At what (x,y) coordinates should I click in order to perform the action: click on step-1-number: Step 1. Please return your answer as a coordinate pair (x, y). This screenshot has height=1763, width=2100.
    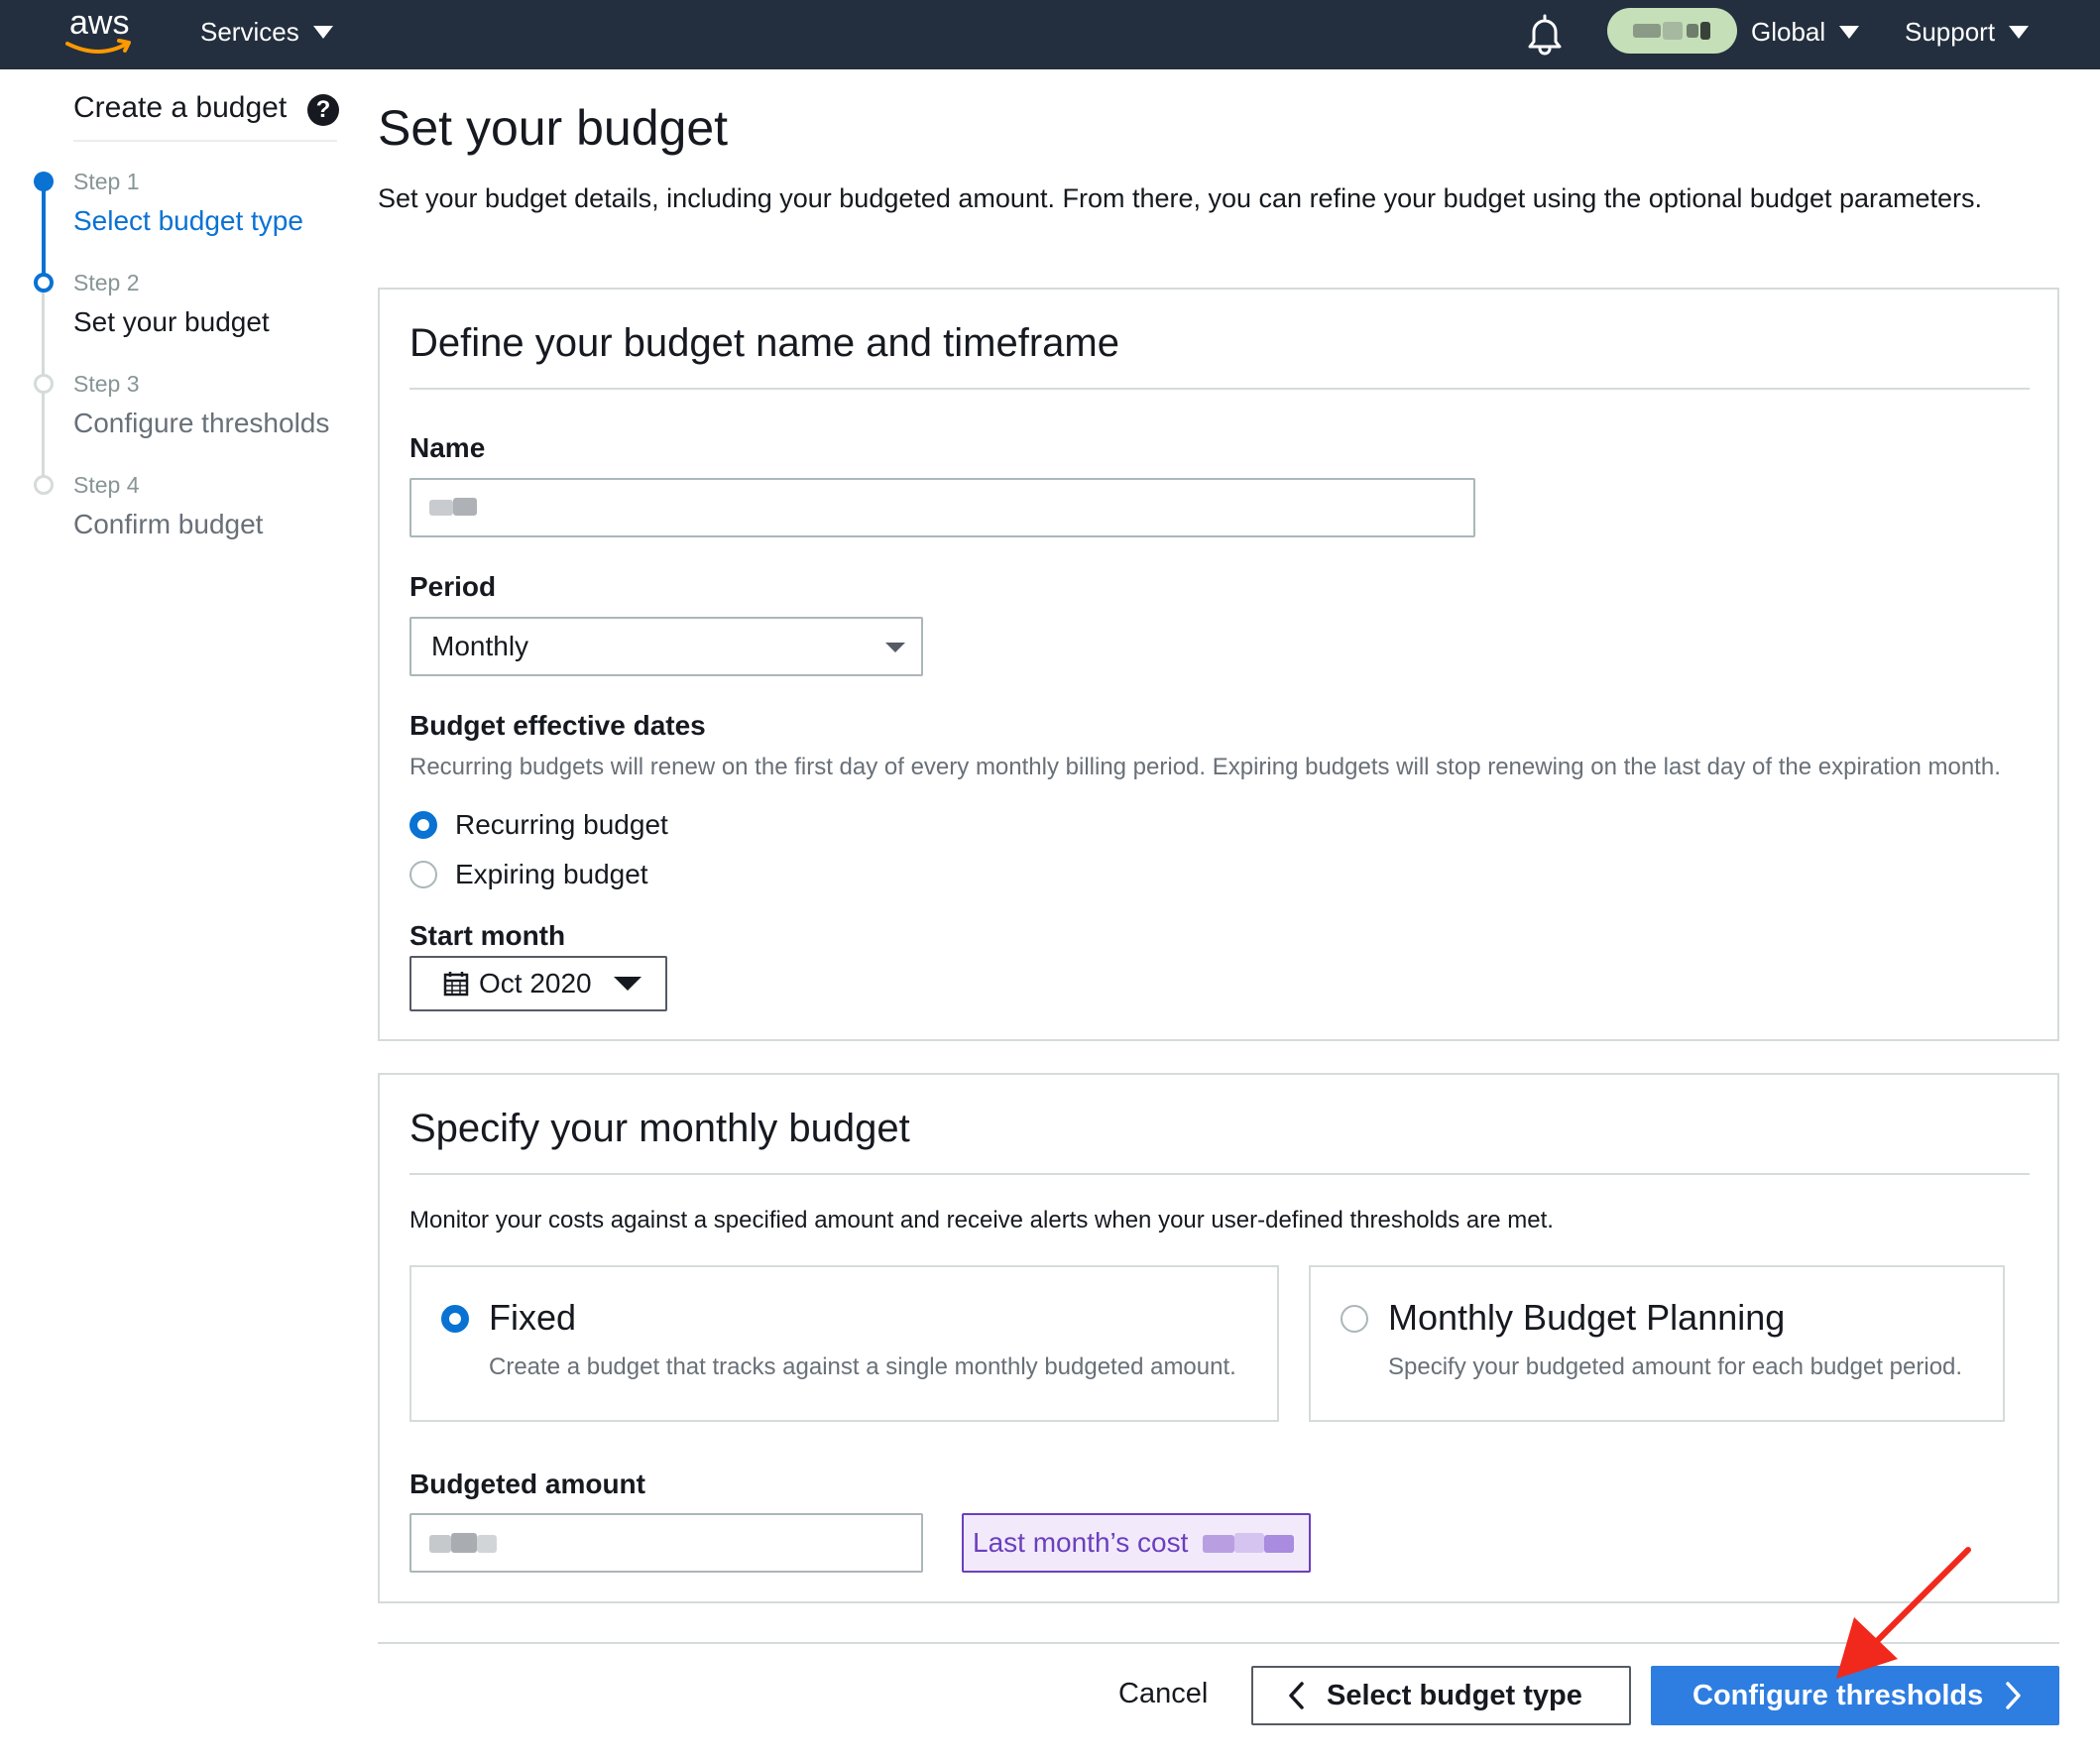
    Looking at the image, I should click on (106, 182).